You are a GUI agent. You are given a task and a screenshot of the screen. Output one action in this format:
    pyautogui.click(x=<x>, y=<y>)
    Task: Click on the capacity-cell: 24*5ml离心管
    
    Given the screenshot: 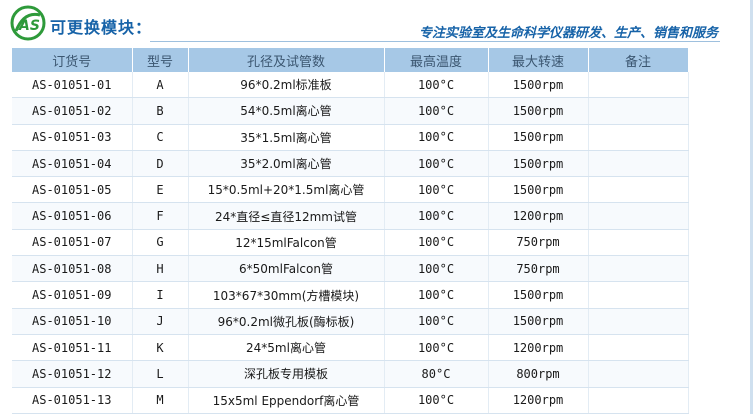 What is the action you would take?
    pyautogui.click(x=286, y=348)
    